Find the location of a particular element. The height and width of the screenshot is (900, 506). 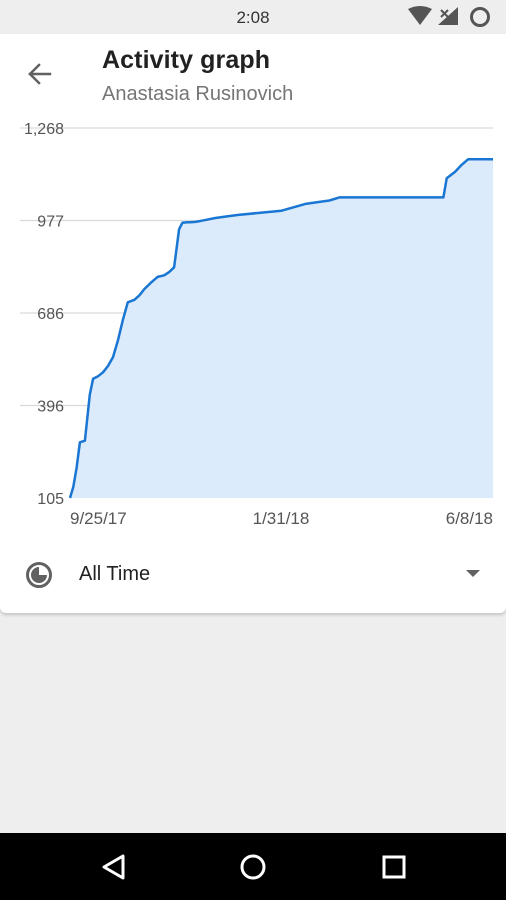

x-tick-label: 9/25/17 is located at coordinates (98, 518).